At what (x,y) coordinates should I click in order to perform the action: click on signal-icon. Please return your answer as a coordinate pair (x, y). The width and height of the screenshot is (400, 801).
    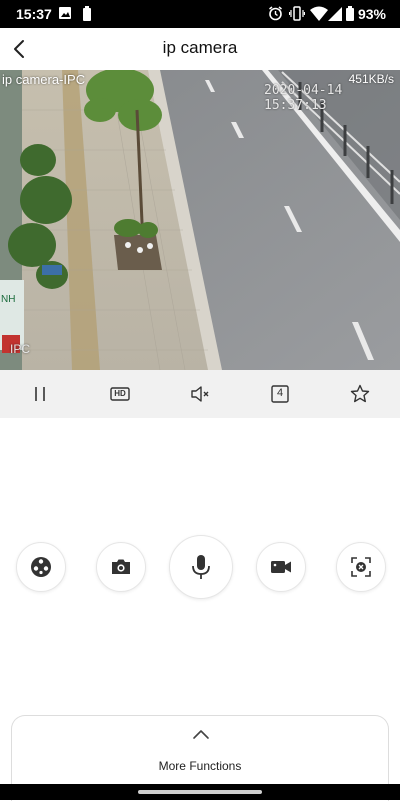
    Looking at the image, I should click on (335, 16).